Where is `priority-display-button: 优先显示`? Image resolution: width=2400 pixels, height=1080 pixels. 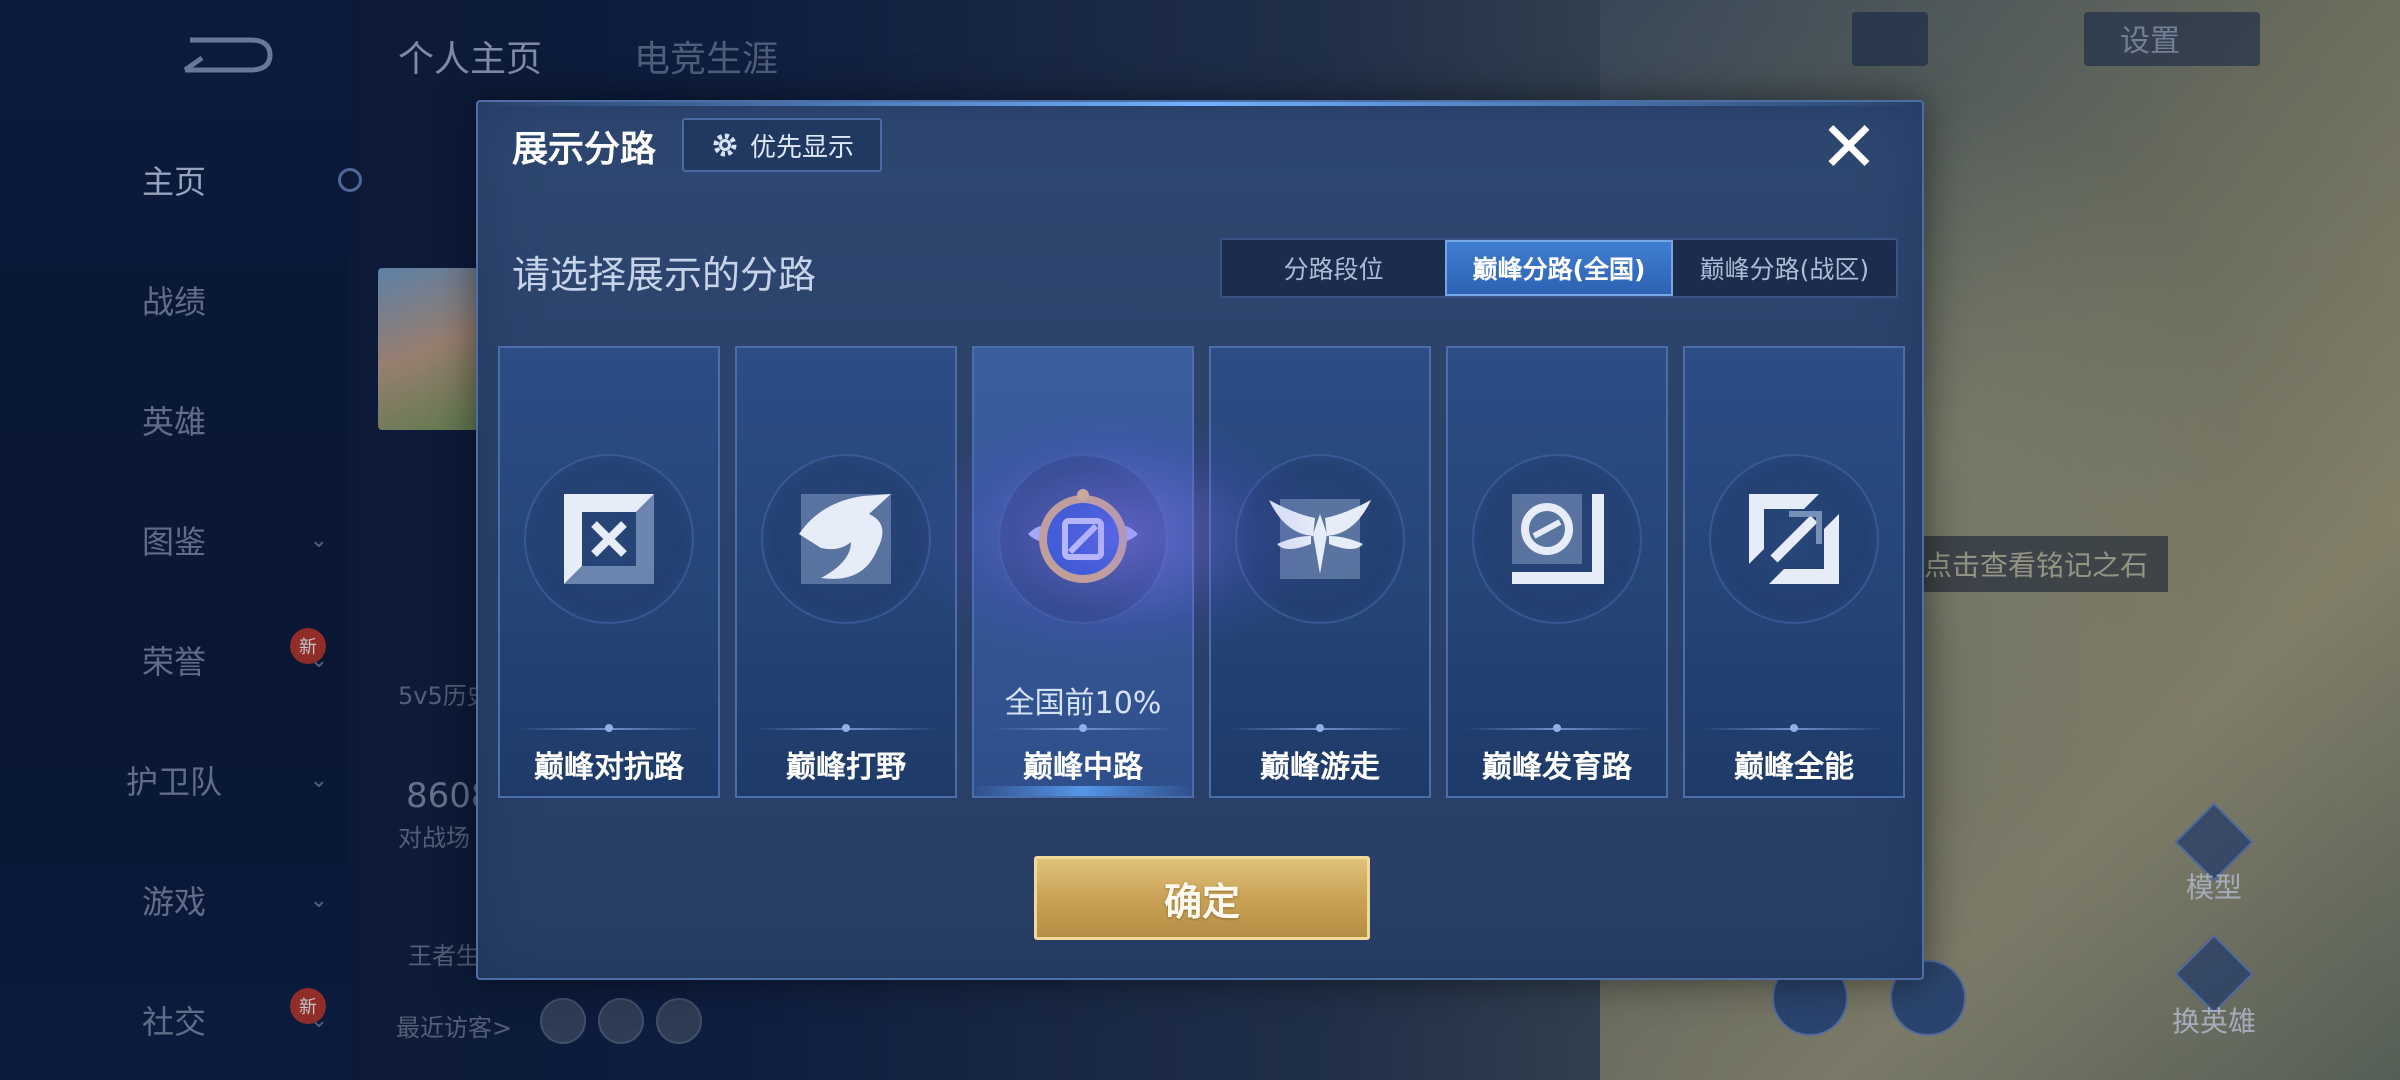 priority-display-button: 优先显示 is located at coordinates (782, 145).